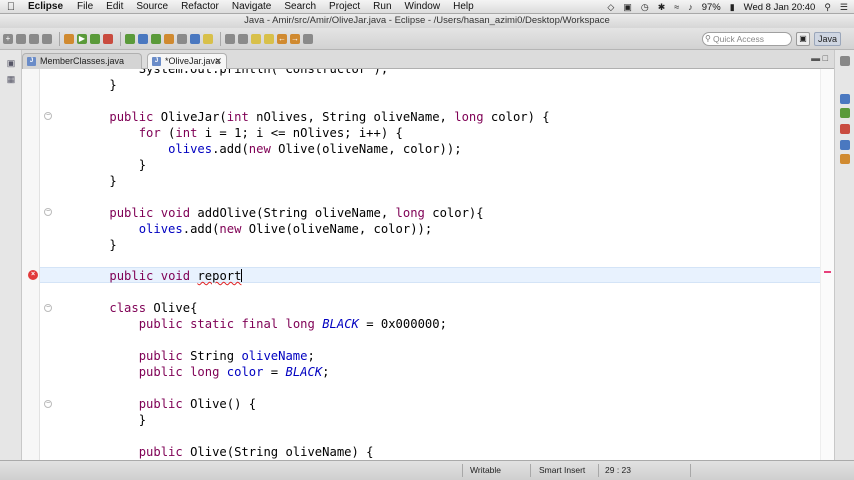 Image resolution: width=854 pixels, height=480 pixels. I want to click on menu-search: Search, so click(300, 6).